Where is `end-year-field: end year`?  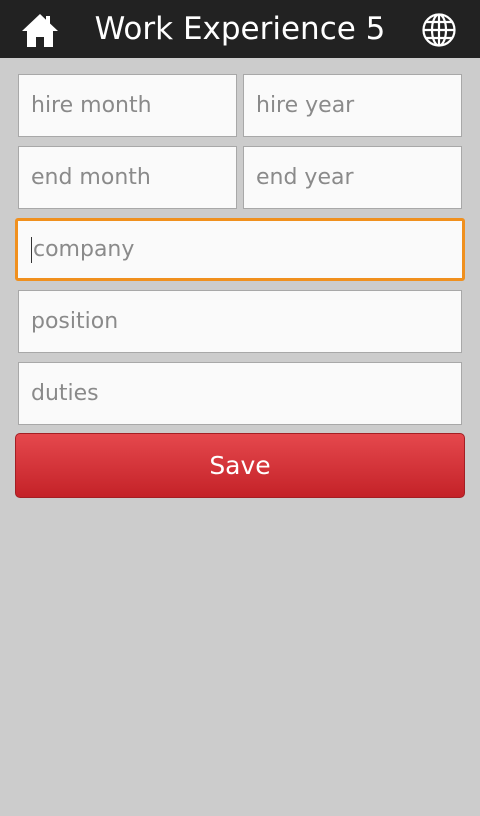
end-year-field: end year is located at coordinates (352, 177).